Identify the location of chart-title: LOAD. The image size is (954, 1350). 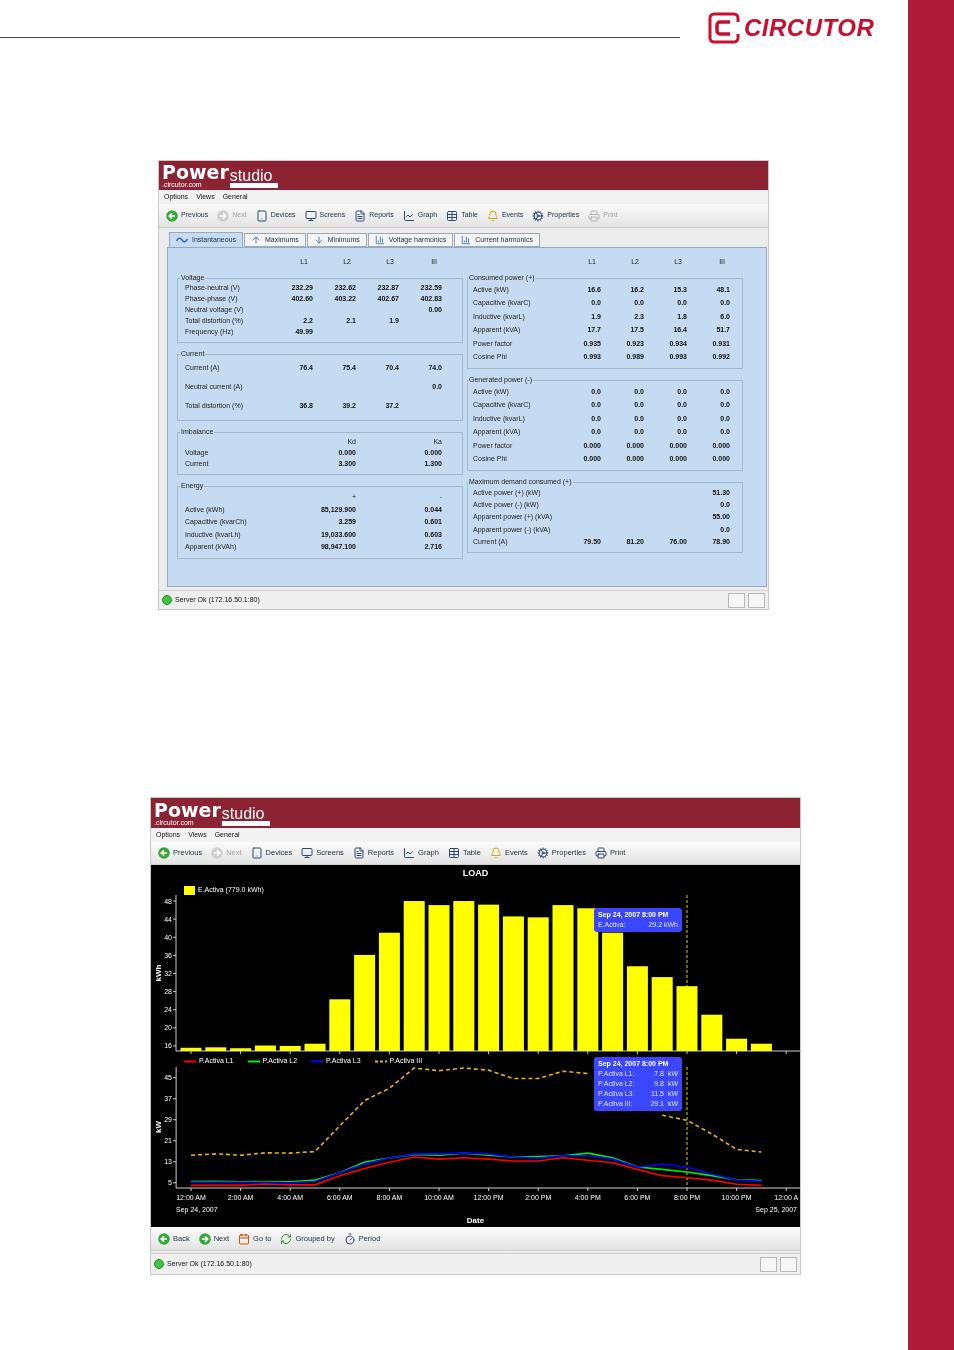
(475, 874).